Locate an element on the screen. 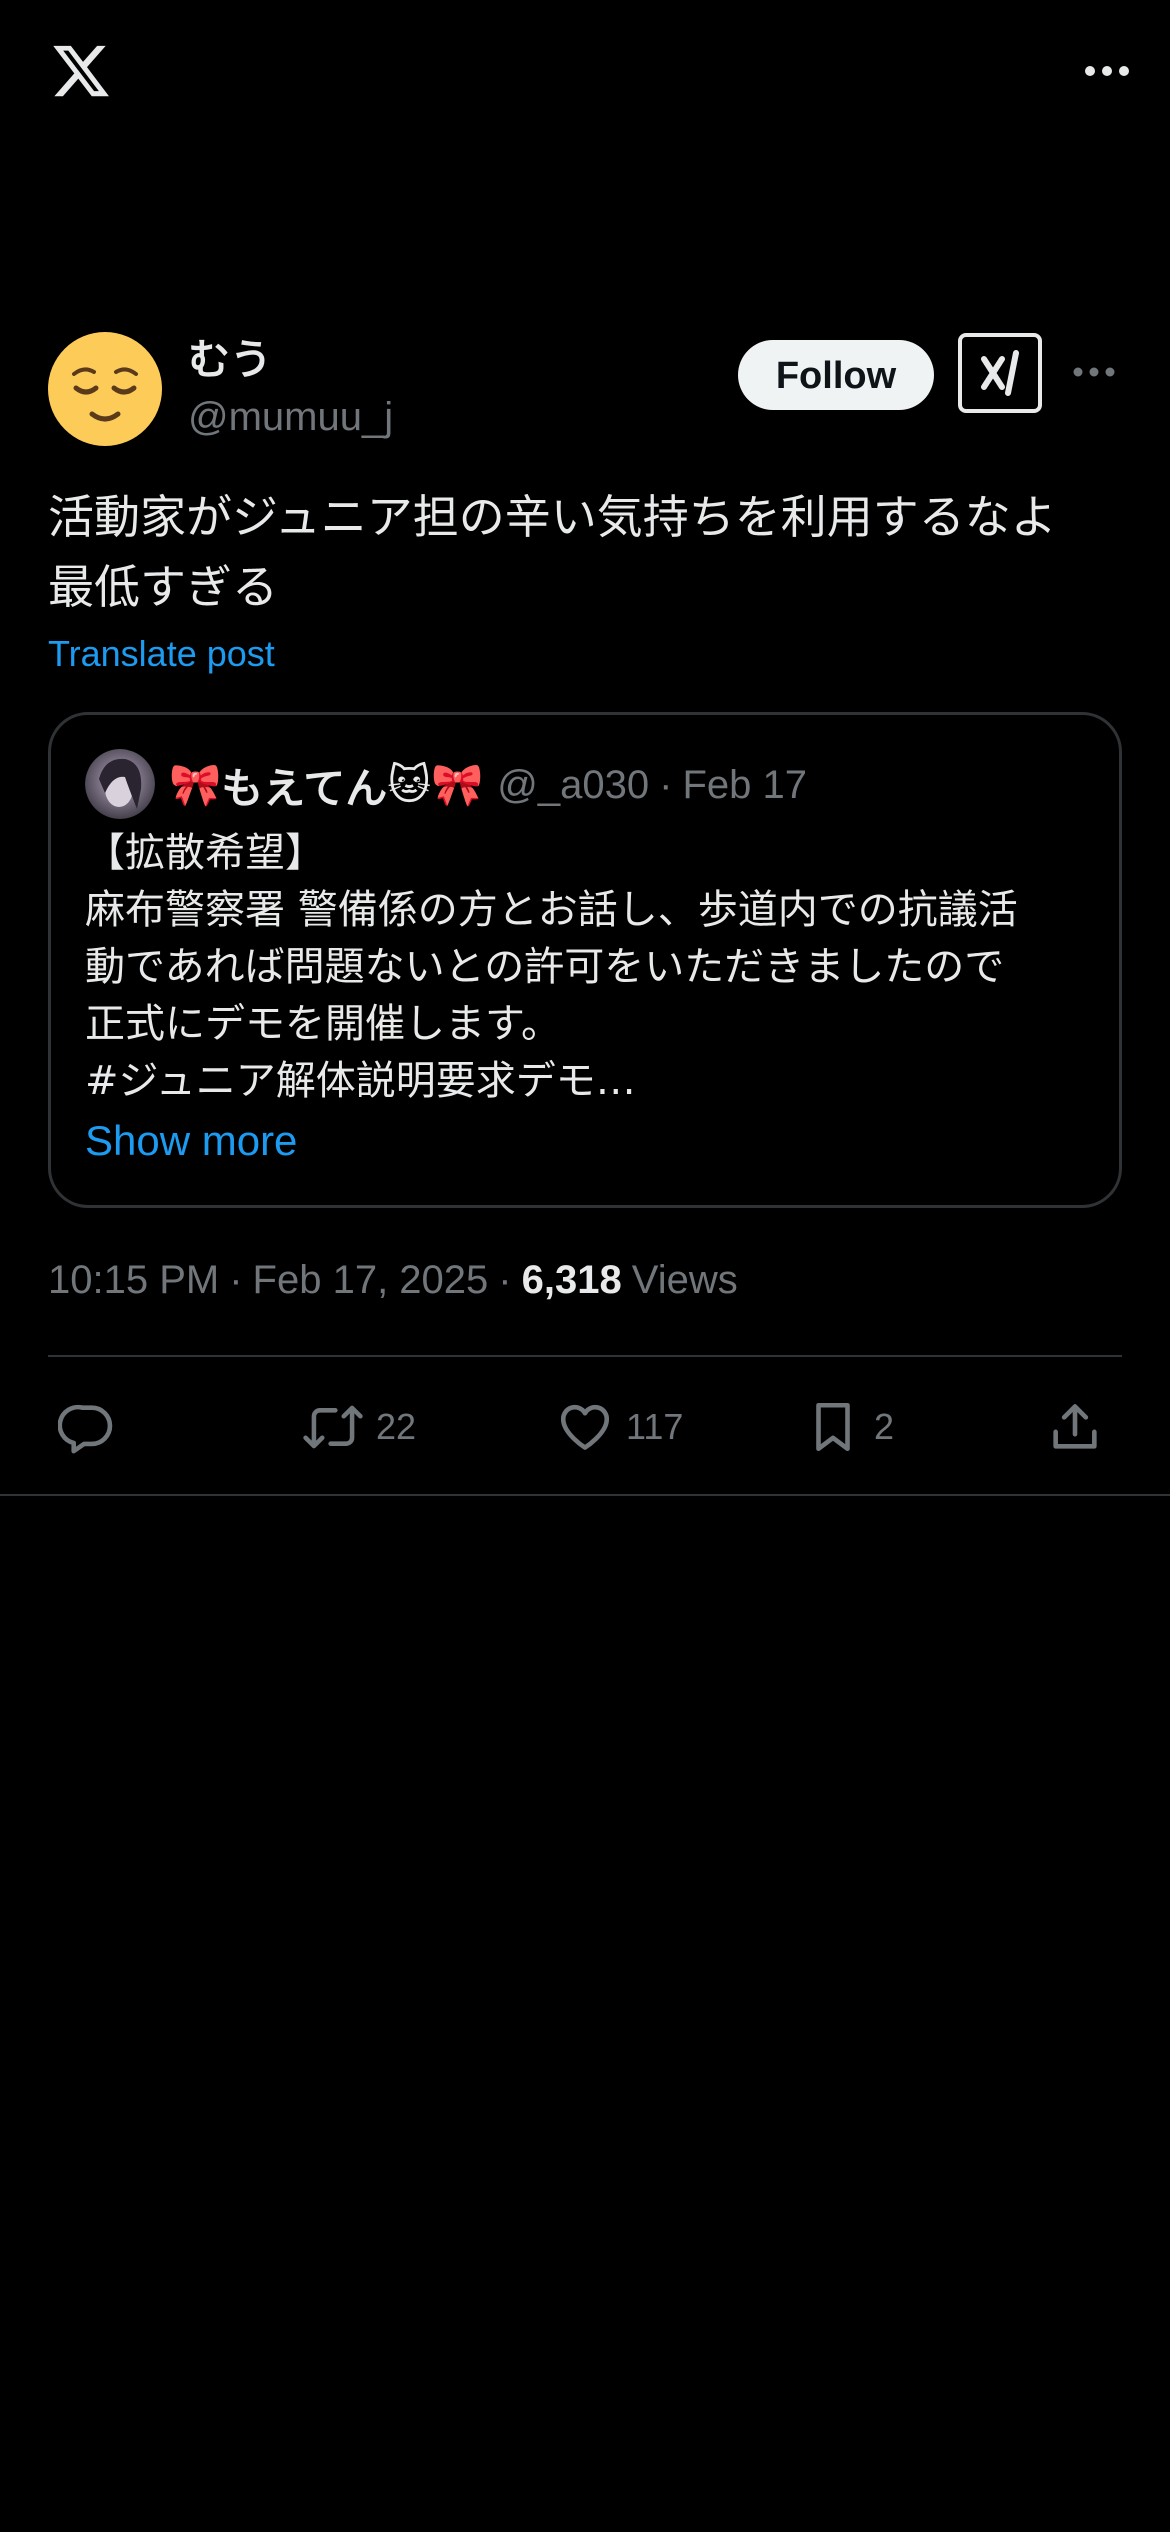  reply-icon is located at coordinates (85, 1429).